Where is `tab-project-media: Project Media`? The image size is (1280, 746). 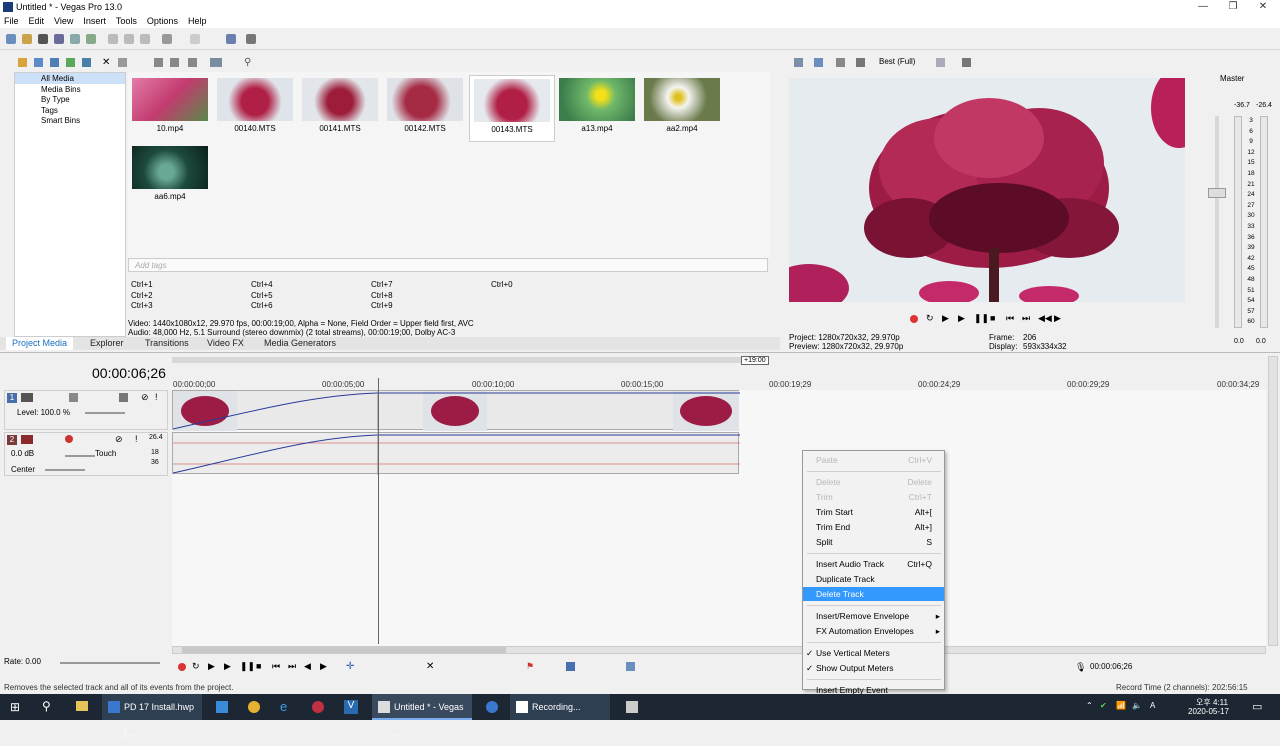 tab-project-media: Project Media is located at coordinates (40, 343).